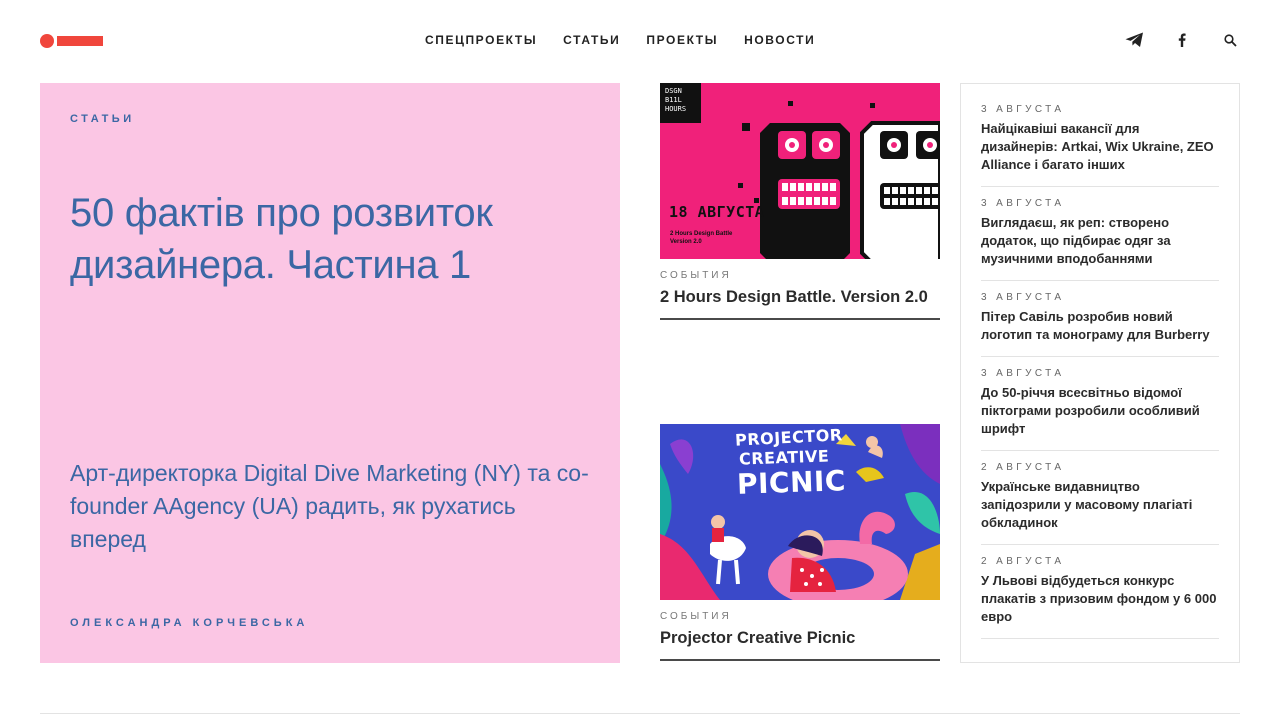 Image resolution: width=1280 pixels, height=720 pixels. What do you see at coordinates (102, 119) in the screenshot?
I see `hero-category: СТАТЬИ` at bounding box center [102, 119].